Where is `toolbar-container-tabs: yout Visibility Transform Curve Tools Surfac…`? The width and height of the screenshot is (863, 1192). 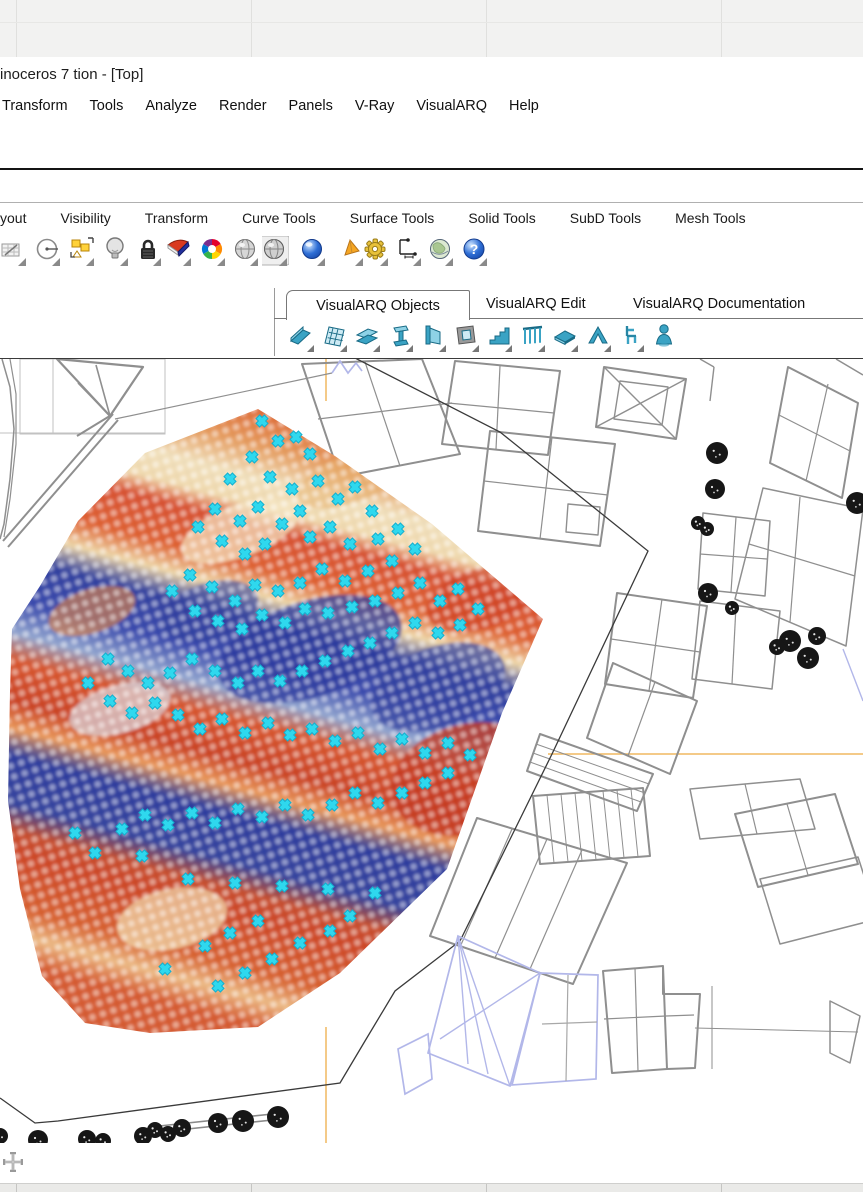 toolbar-container-tabs: yout Visibility Transform Curve Tools Surfac… is located at coordinates (431, 221).